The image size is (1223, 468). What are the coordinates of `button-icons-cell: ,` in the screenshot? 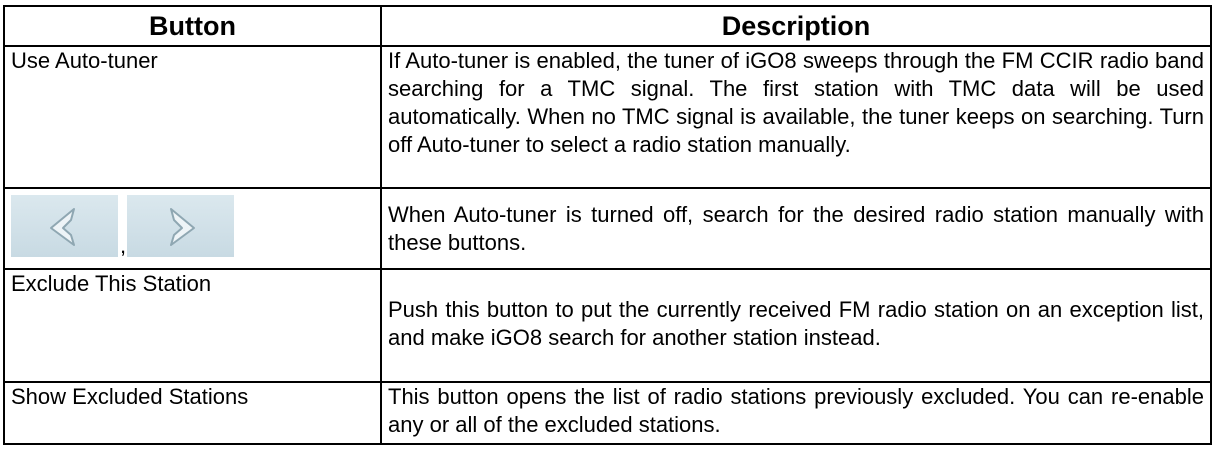 It's located at (192, 228).